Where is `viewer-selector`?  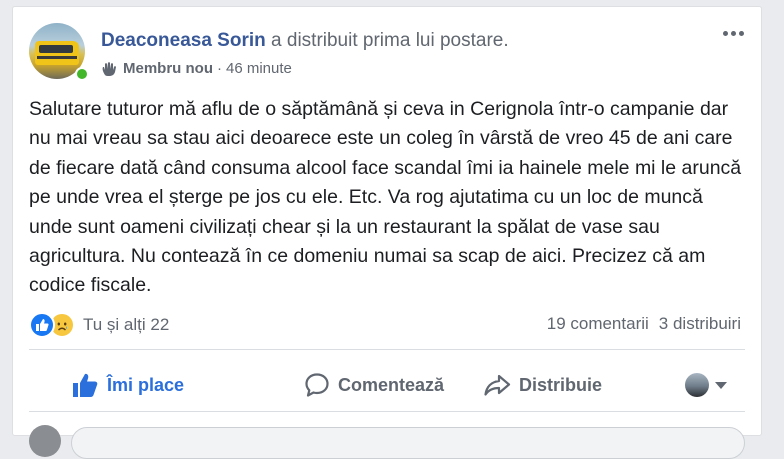
viewer-selector is located at coordinates (715, 385).